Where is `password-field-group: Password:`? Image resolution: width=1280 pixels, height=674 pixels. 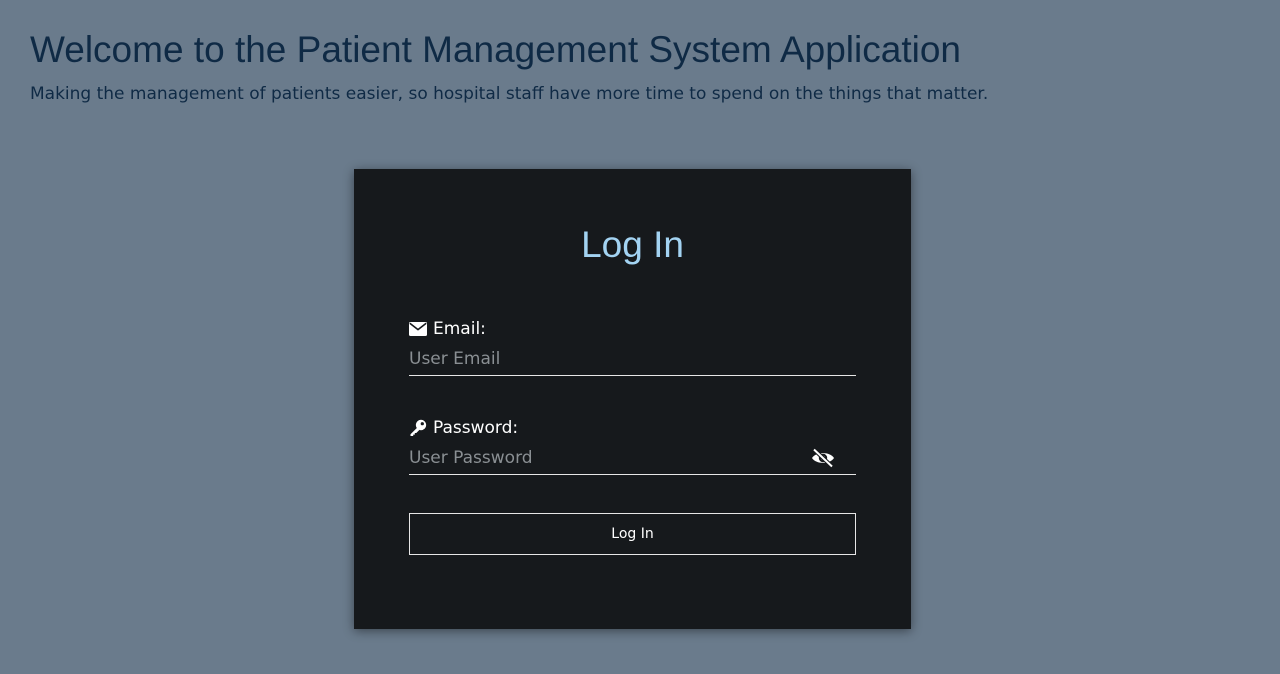
password-field-group: Password: is located at coordinates (632, 445).